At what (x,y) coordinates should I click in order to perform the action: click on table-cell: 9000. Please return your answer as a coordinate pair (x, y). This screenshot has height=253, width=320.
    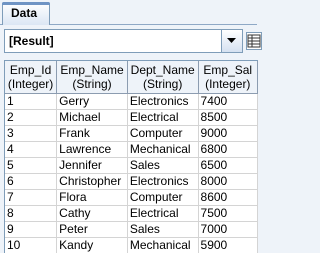
    Looking at the image, I should click on (227, 134).